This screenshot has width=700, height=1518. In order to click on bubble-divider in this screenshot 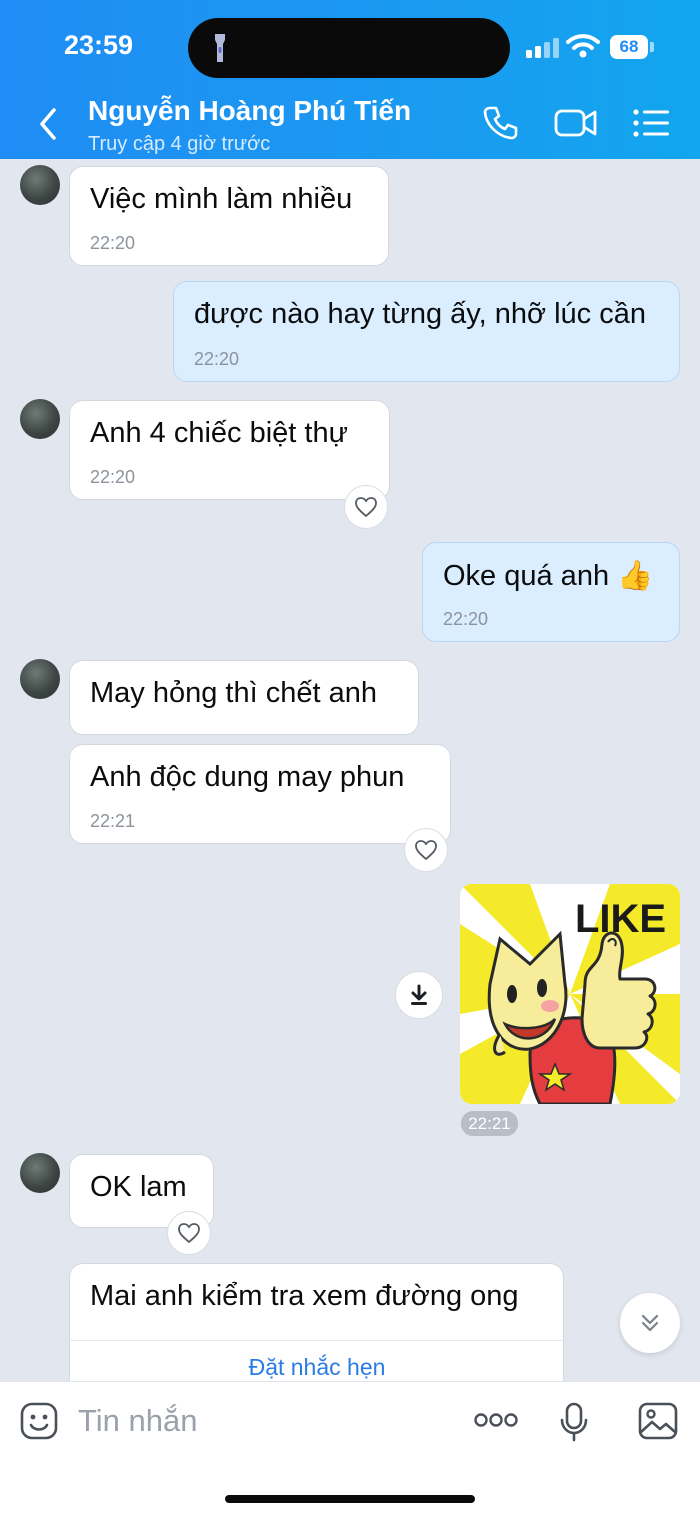, I will do `click(317, 1340)`.